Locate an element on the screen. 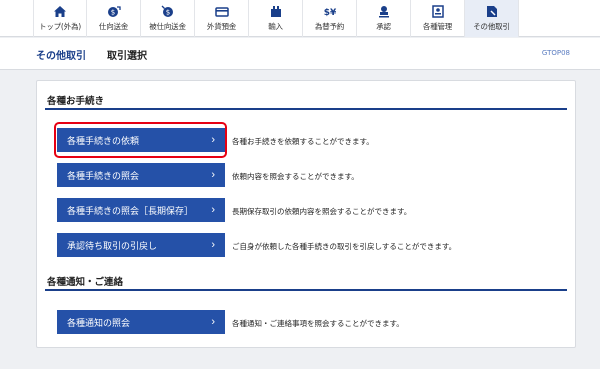  procedure-request-button: 各種手続きの依頼 › is located at coordinates (141, 140).